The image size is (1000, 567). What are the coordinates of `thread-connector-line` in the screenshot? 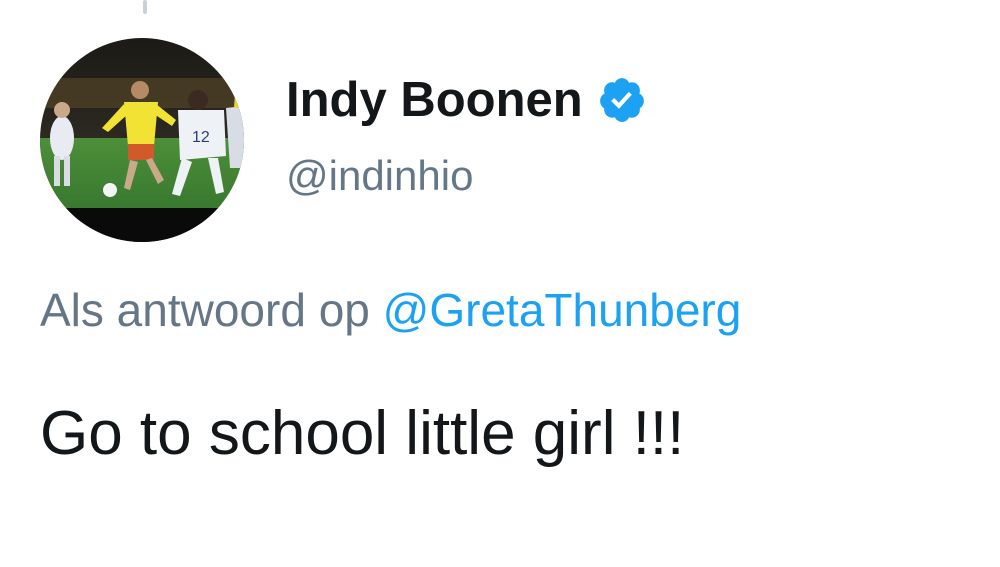 It's located at (145, 7).